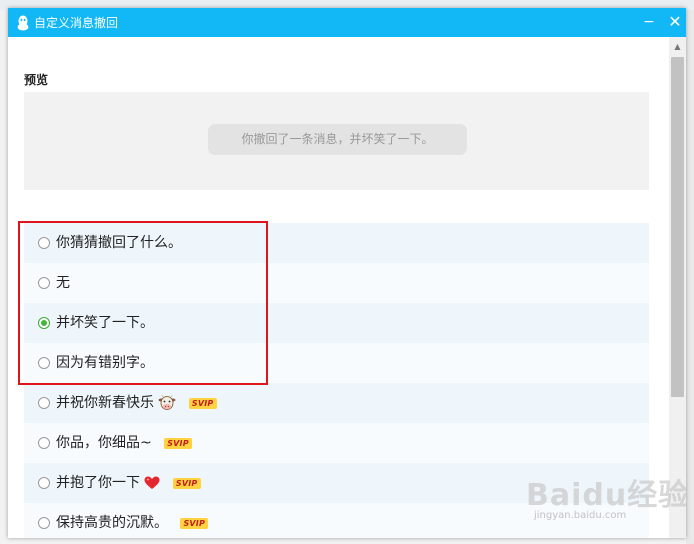 This screenshot has width=694, height=544. I want to click on vertical-scrollbar: ▲, so click(677, 287).